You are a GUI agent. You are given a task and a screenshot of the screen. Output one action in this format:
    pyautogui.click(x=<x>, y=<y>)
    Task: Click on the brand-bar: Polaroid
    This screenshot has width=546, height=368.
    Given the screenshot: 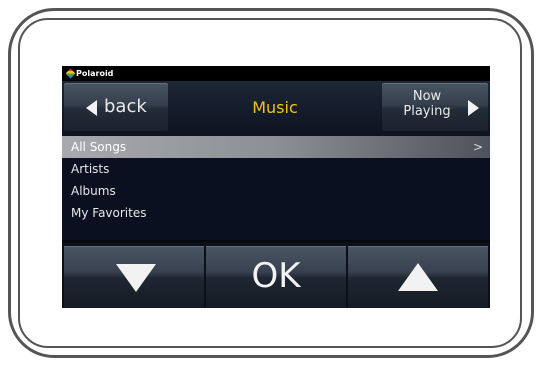 What is the action you would take?
    pyautogui.click(x=276, y=73)
    